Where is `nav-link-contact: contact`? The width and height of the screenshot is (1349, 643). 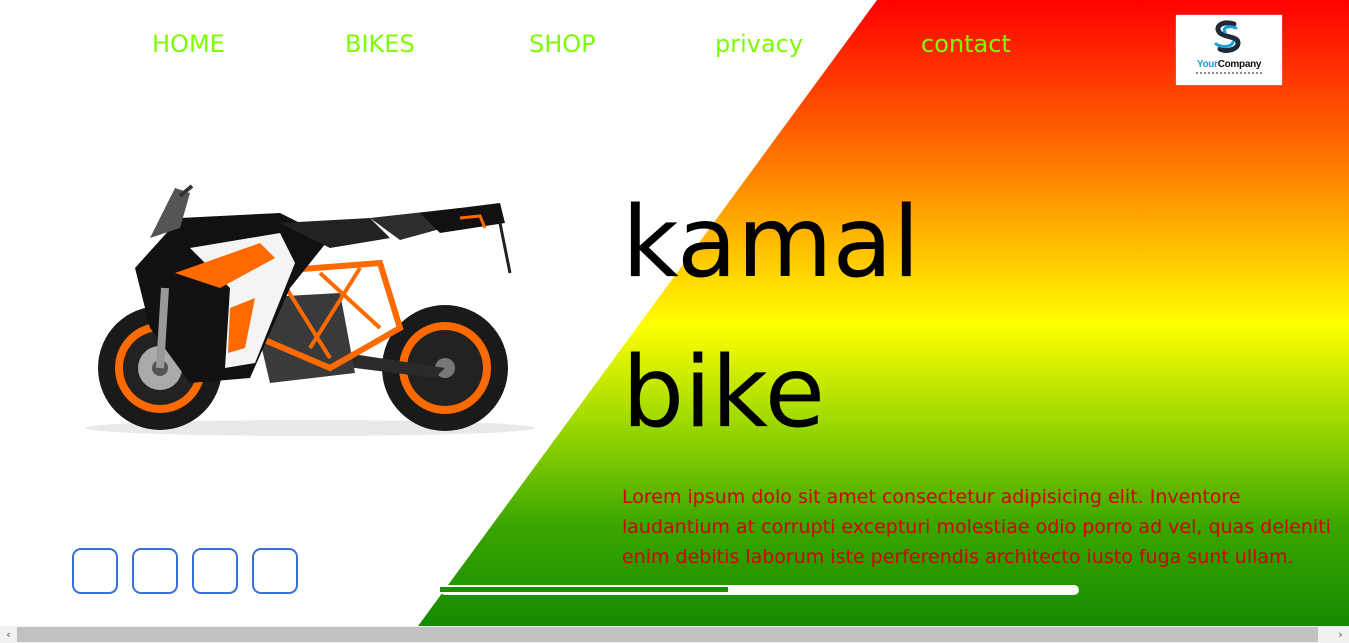 nav-link-contact: contact is located at coordinates (966, 44).